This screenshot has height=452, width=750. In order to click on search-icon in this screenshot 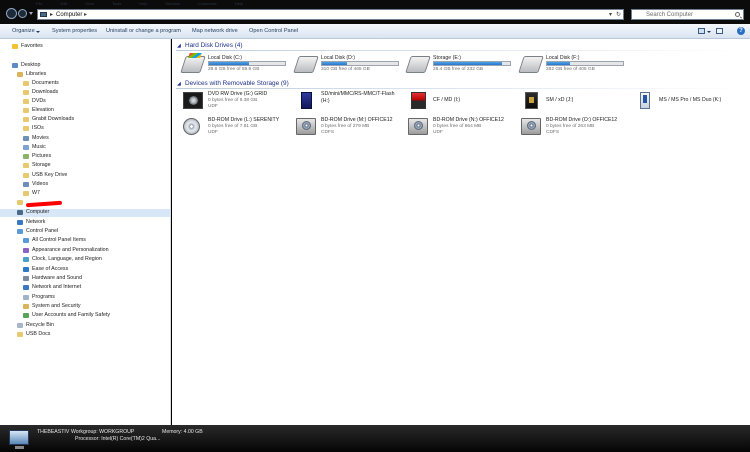, I will do `click(737, 14)`.